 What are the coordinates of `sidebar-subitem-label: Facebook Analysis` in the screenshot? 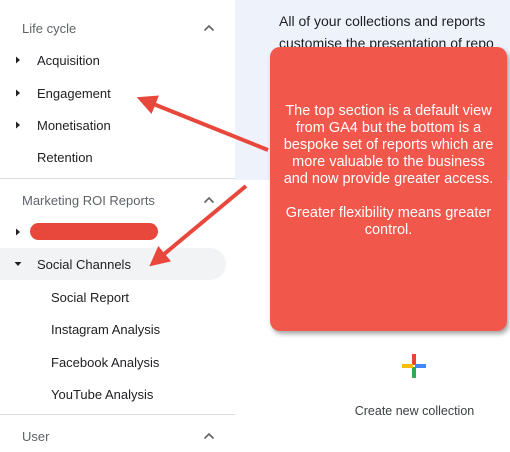 It's located at (105, 362).